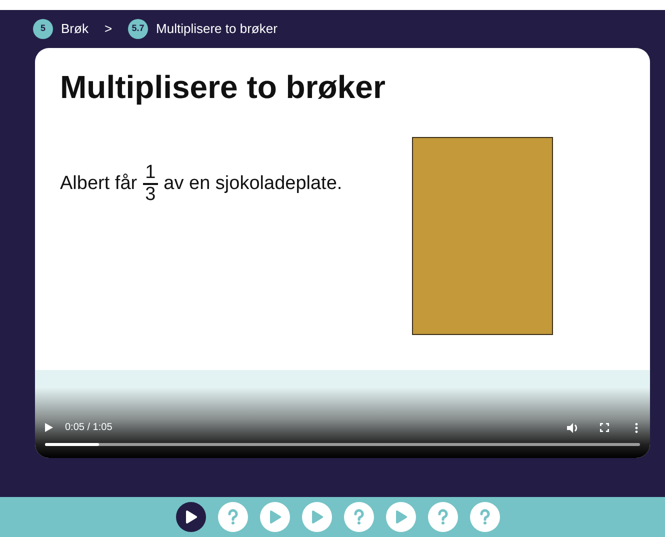  I want to click on volume-icon, so click(572, 427).